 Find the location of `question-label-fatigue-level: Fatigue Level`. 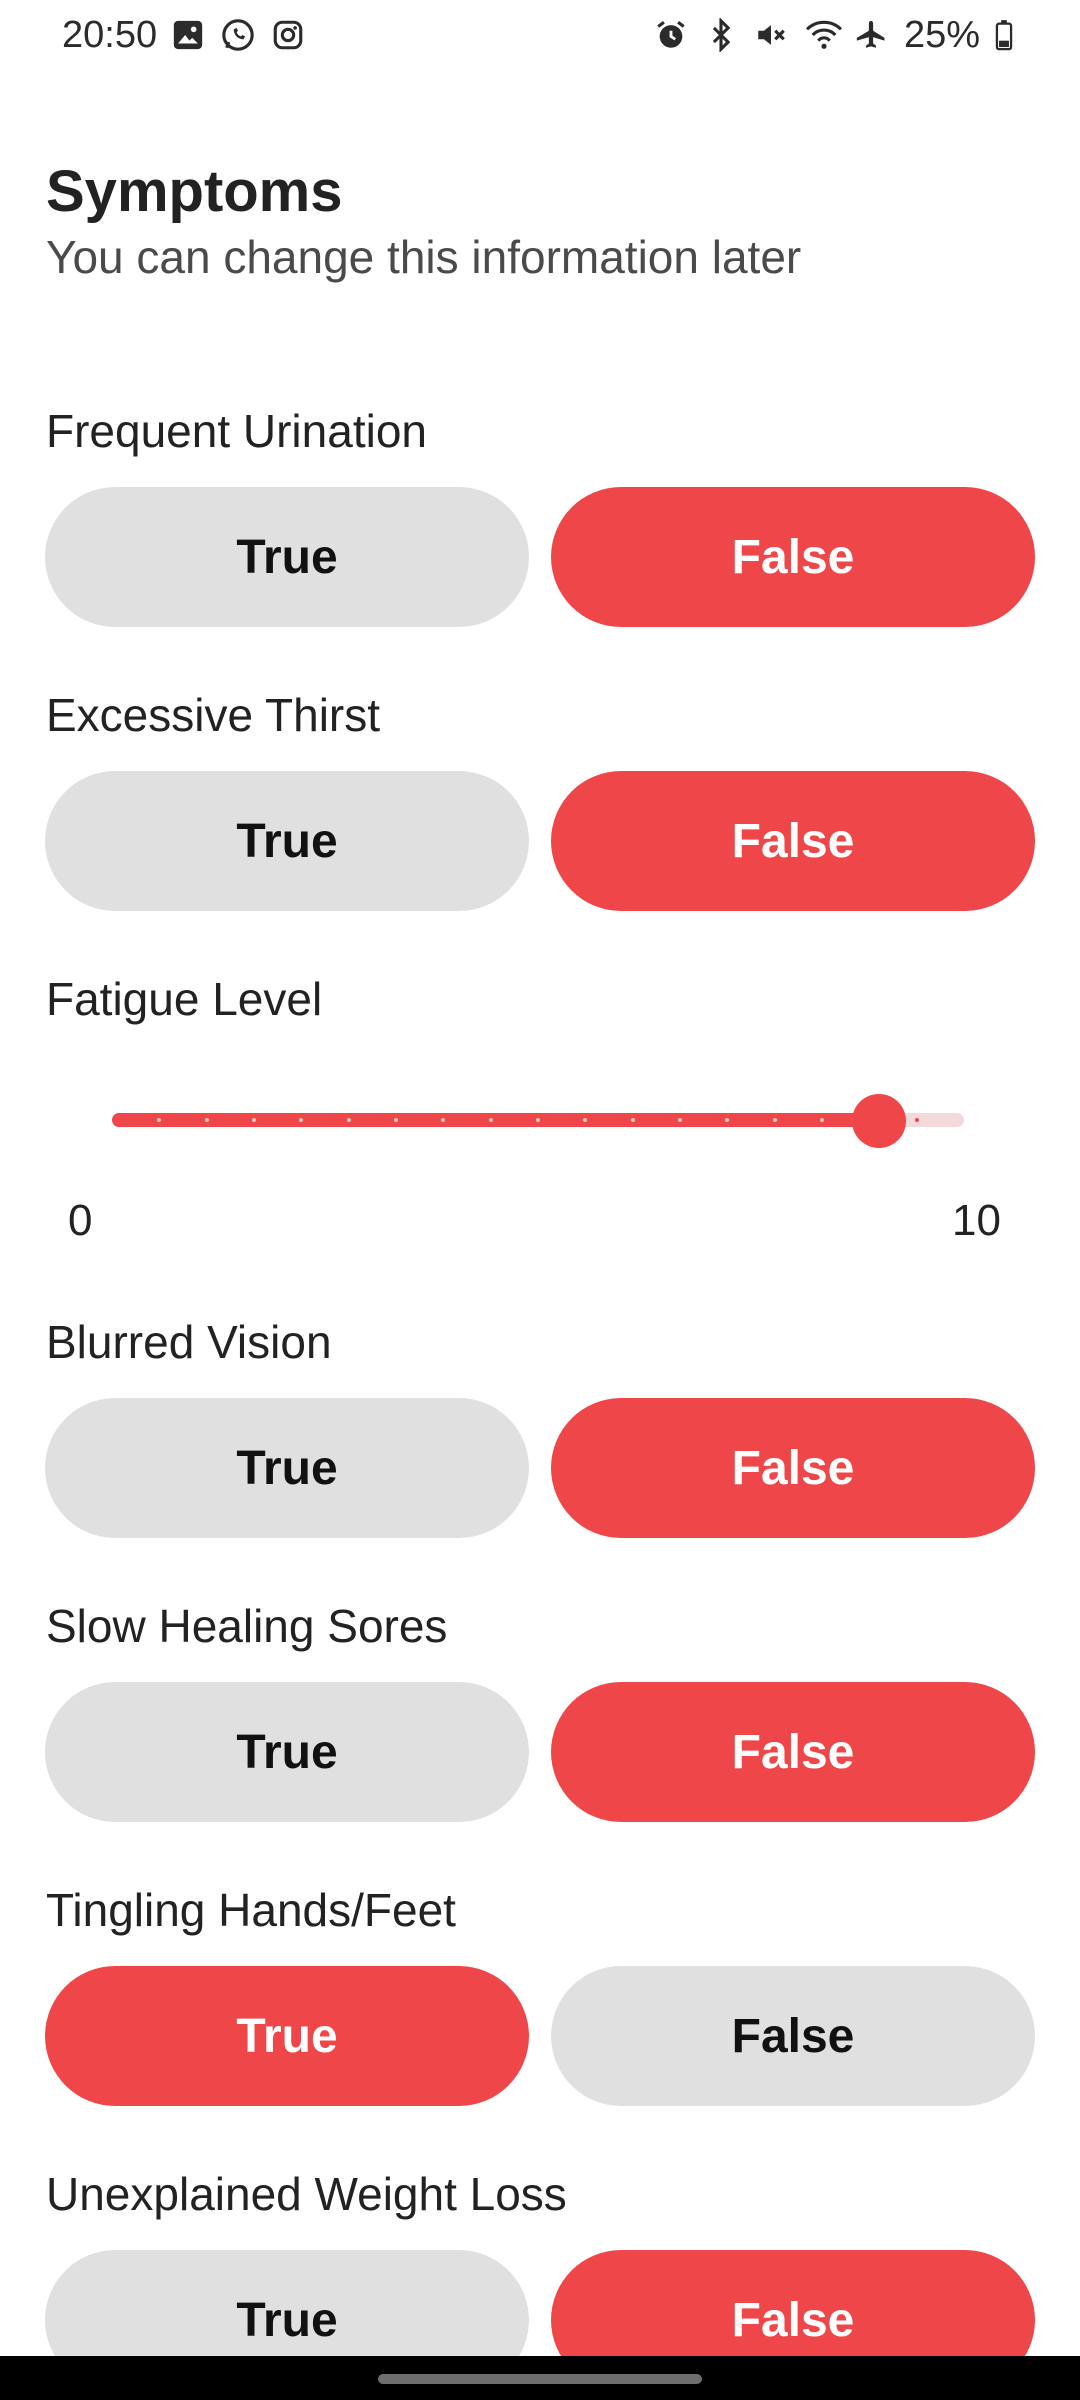

question-label-fatigue-level: Fatigue Level is located at coordinates (184, 999).